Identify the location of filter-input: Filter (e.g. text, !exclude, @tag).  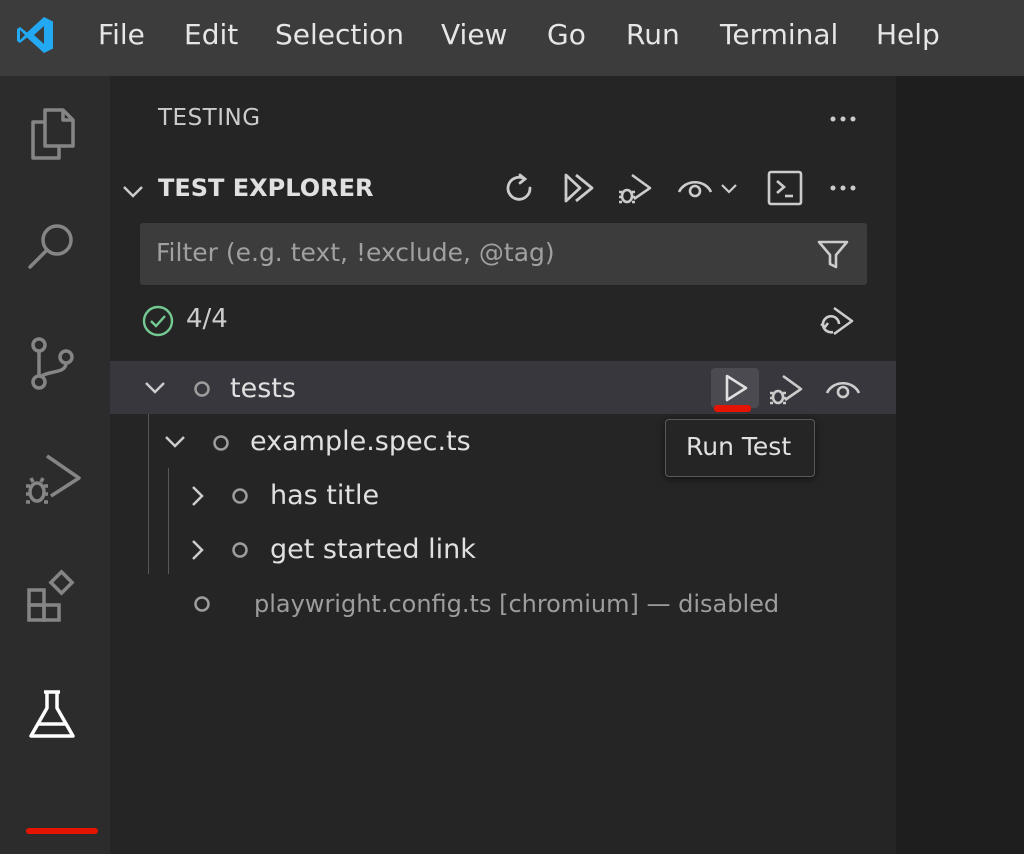
(503, 254).